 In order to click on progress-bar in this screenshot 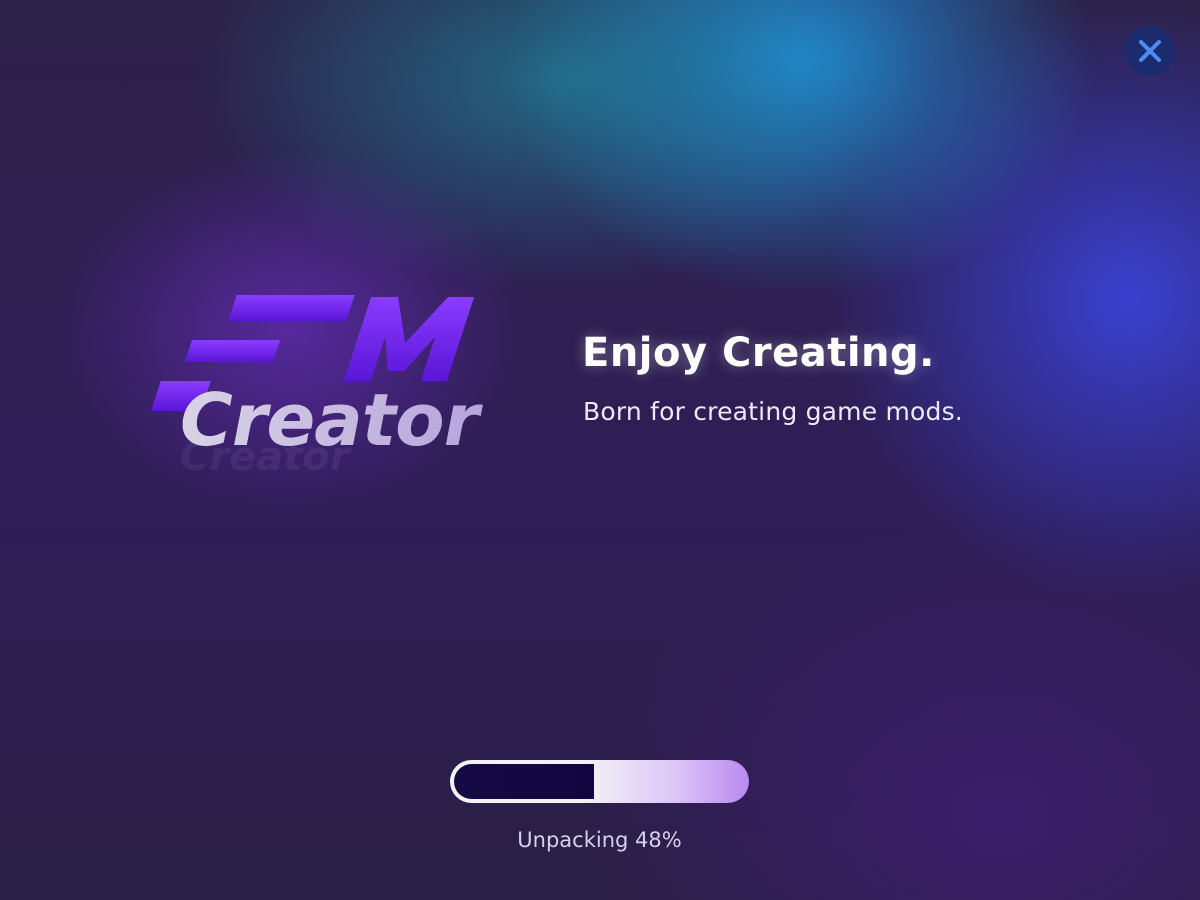, I will do `click(599, 781)`.